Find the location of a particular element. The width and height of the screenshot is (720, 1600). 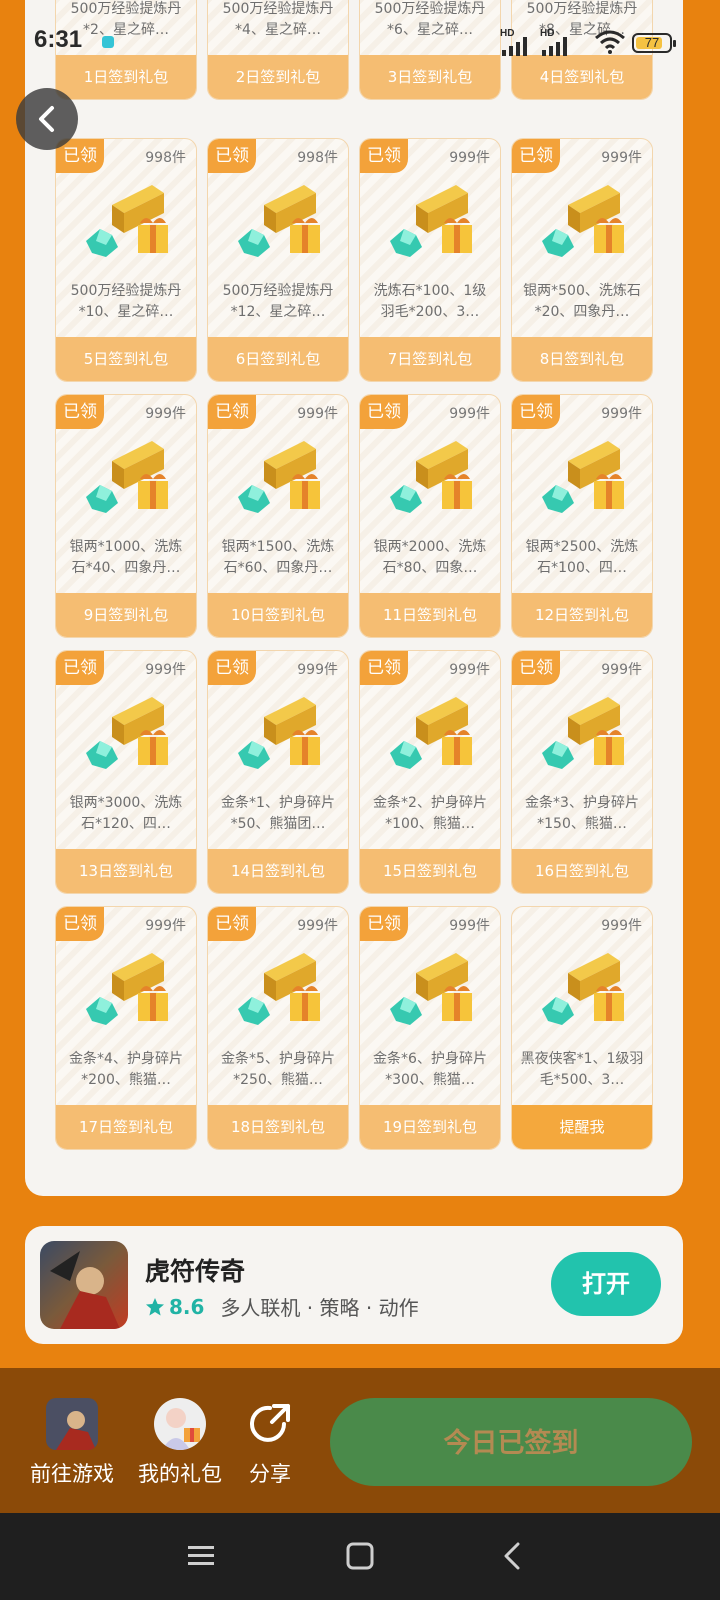

share-icon is located at coordinates (270, 1424).